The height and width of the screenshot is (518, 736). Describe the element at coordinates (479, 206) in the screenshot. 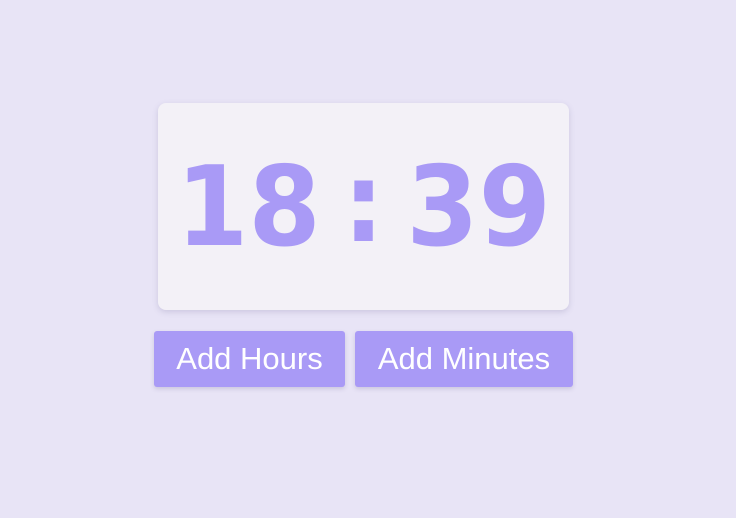

I see `clock-minutes: 39` at that location.